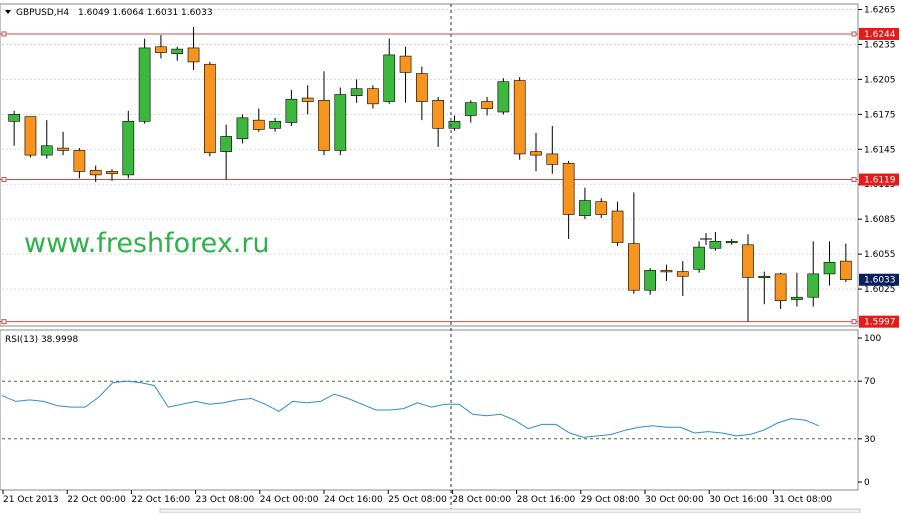 The image size is (901, 513). Describe the element at coordinates (870, 440) in the screenshot. I see `rsi-tick-label: 30` at that location.